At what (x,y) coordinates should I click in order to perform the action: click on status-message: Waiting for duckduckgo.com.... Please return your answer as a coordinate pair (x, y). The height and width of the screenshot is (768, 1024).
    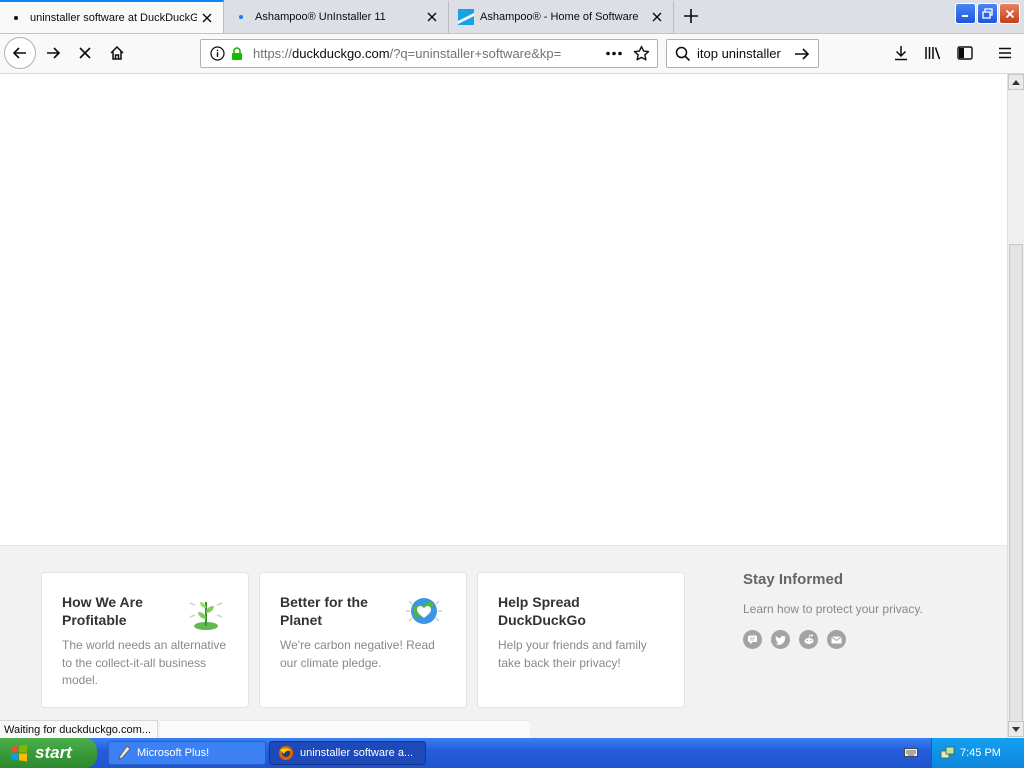
    Looking at the image, I should click on (79, 729).